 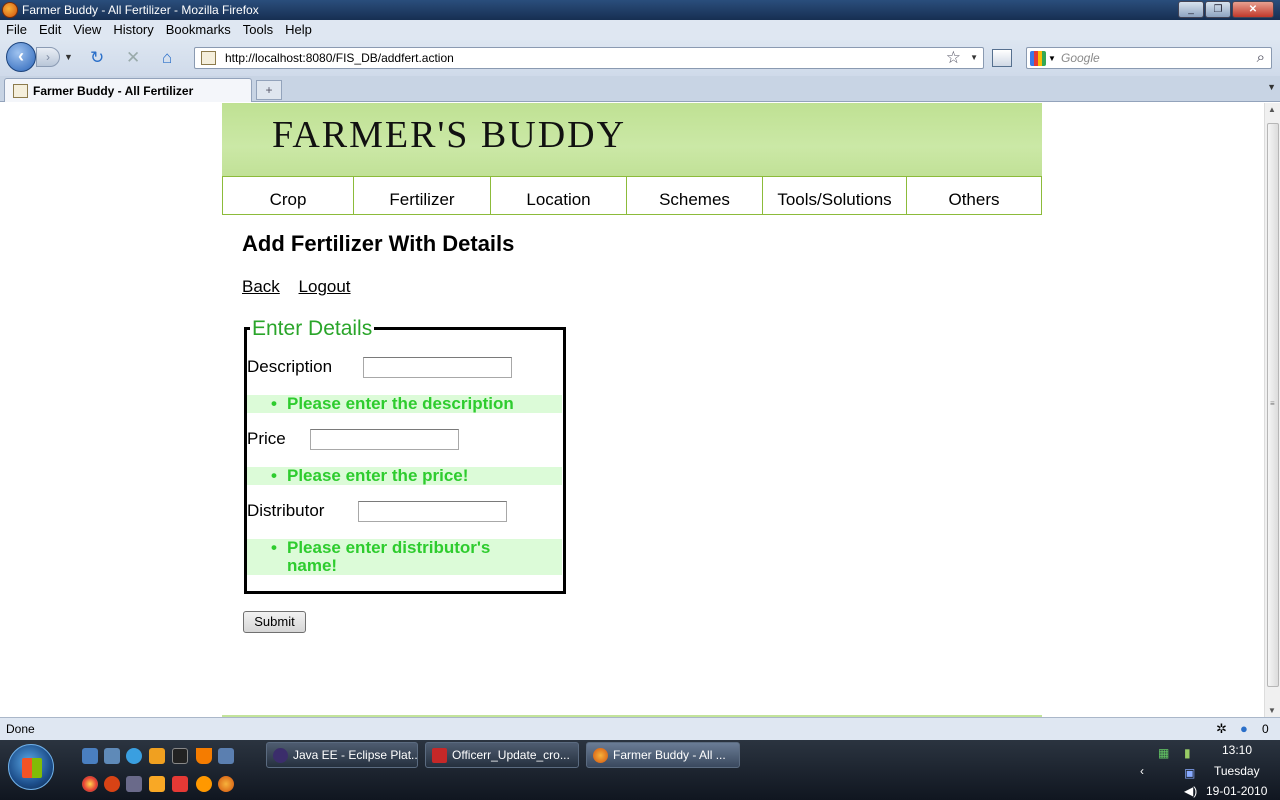 What do you see at coordinates (288, 195) in the screenshot?
I see `nav-crop: Crop` at bounding box center [288, 195].